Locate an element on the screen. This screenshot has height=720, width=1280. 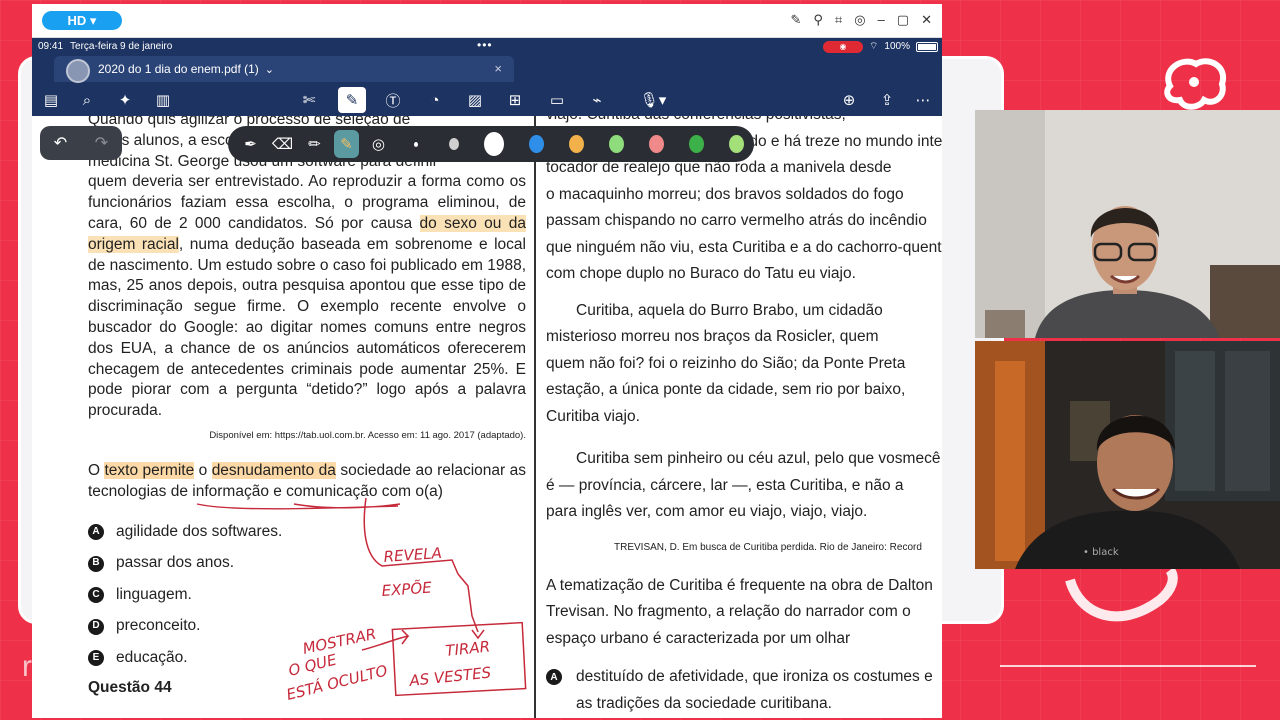
column-divider is located at coordinates (535, 417).